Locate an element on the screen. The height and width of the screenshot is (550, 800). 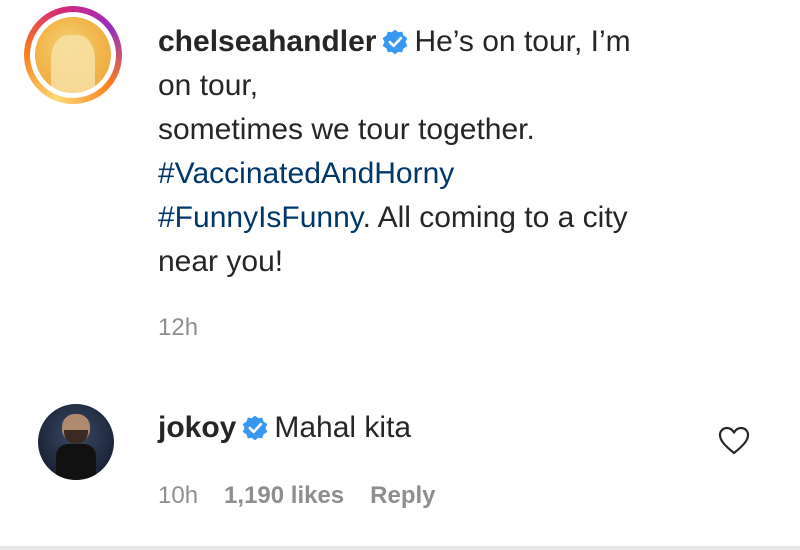
avatar-figure is located at coordinates (73, 64).